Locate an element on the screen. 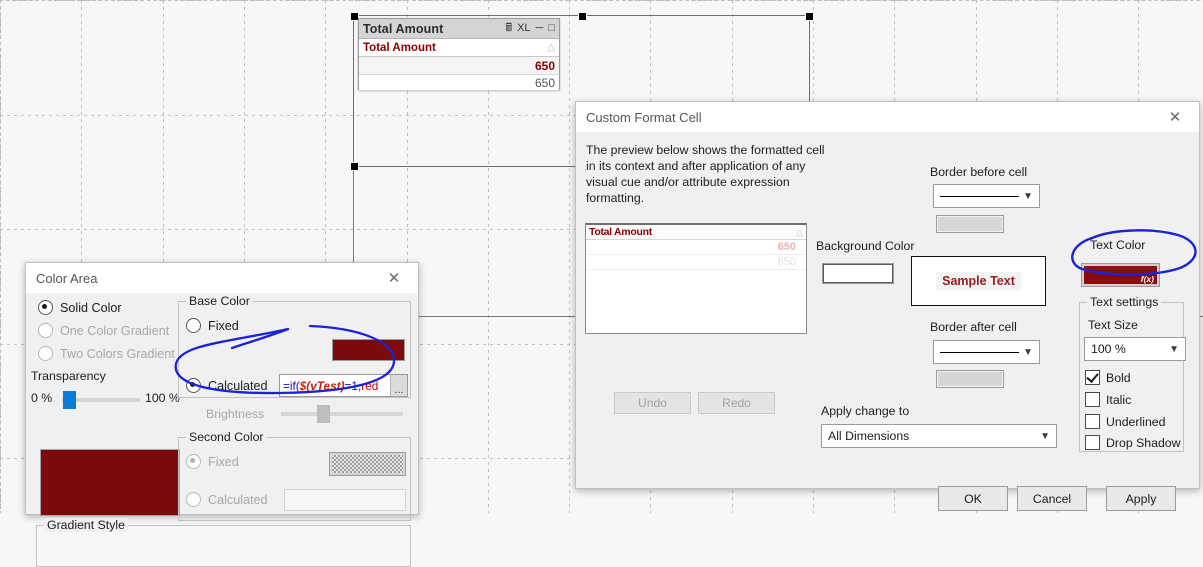 The height and width of the screenshot is (567, 1203). color-preview-swatch is located at coordinates (110, 482).